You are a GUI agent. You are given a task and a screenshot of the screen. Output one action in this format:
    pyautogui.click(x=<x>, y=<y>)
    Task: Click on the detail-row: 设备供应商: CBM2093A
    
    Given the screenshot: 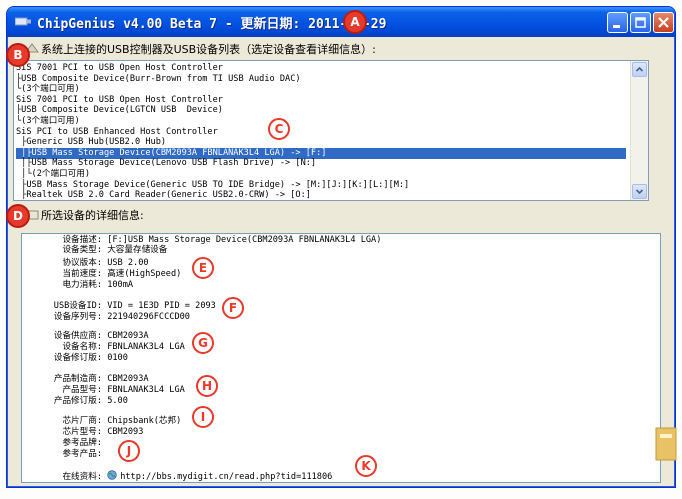 What is the action you would take?
    pyautogui.click(x=86, y=336)
    